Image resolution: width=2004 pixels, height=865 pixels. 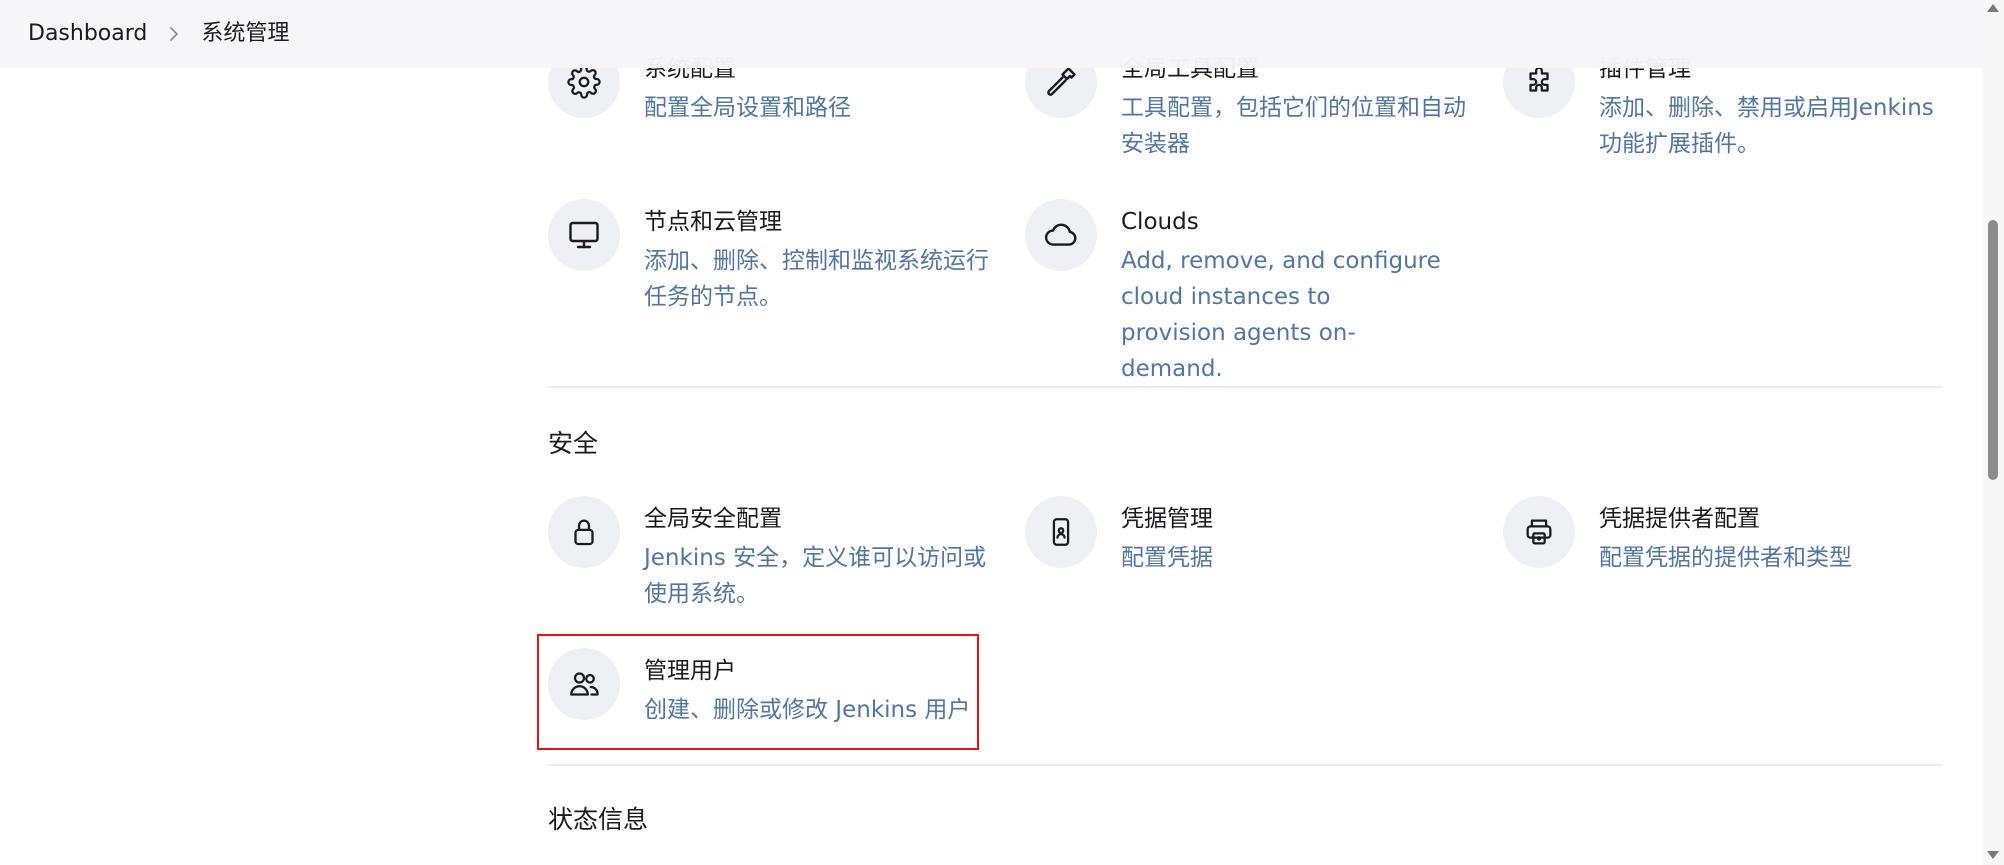 What do you see at coordinates (245, 34) in the screenshot?
I see `breadcrumb-manage-jenkins: 系统管理` at bounding box center [245, 34].